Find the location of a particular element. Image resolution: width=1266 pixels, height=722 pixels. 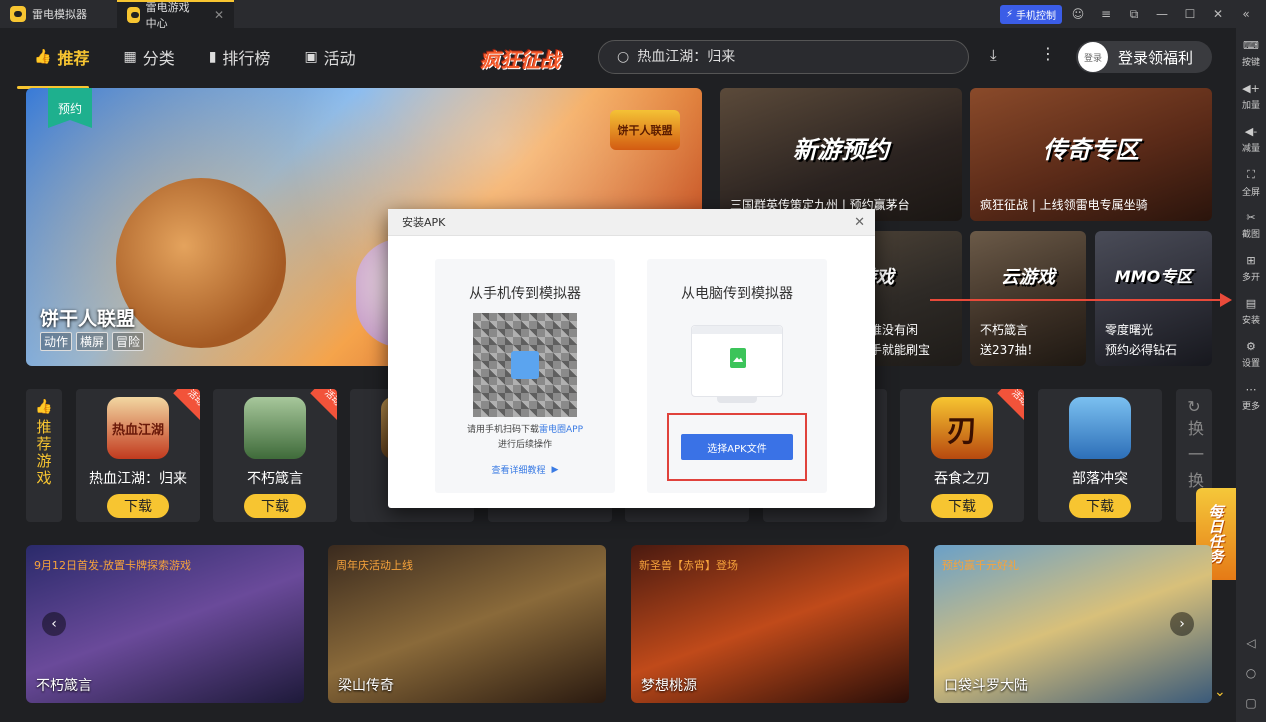

gift-icon: ▣ is located at coordinates (311, 57).